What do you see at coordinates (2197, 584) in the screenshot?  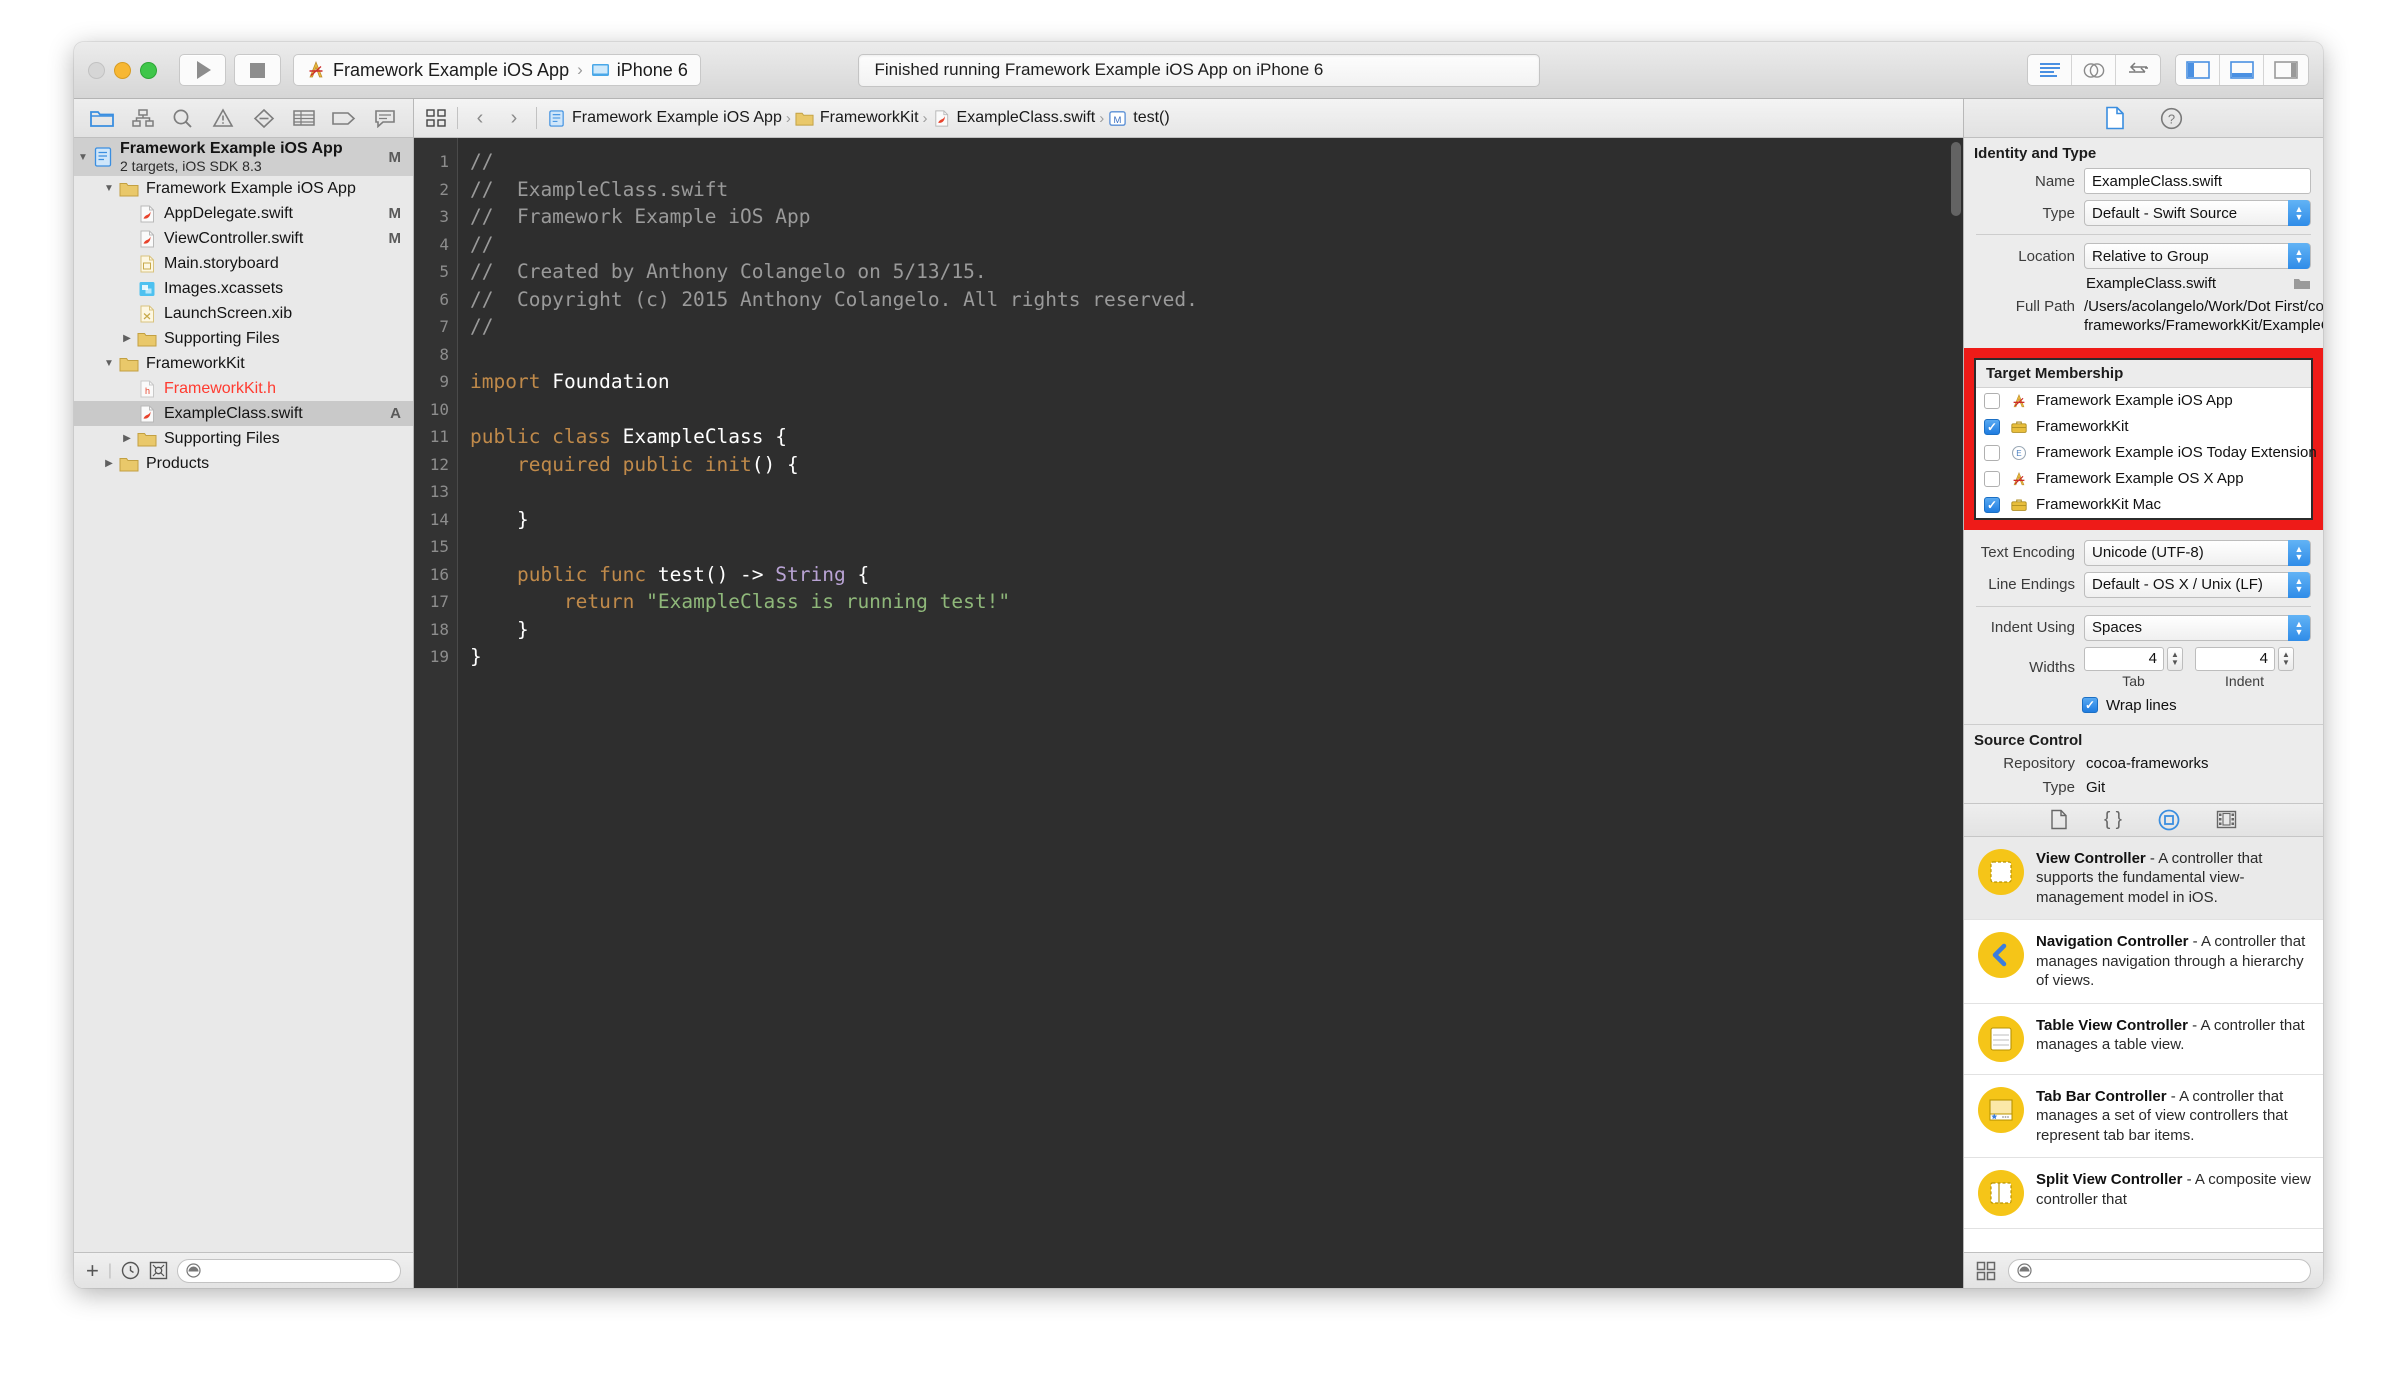 I see `line-endings-popup: Default - OS X / Unix (LF) ▲ ▼` at bounding box center [2197, 584].